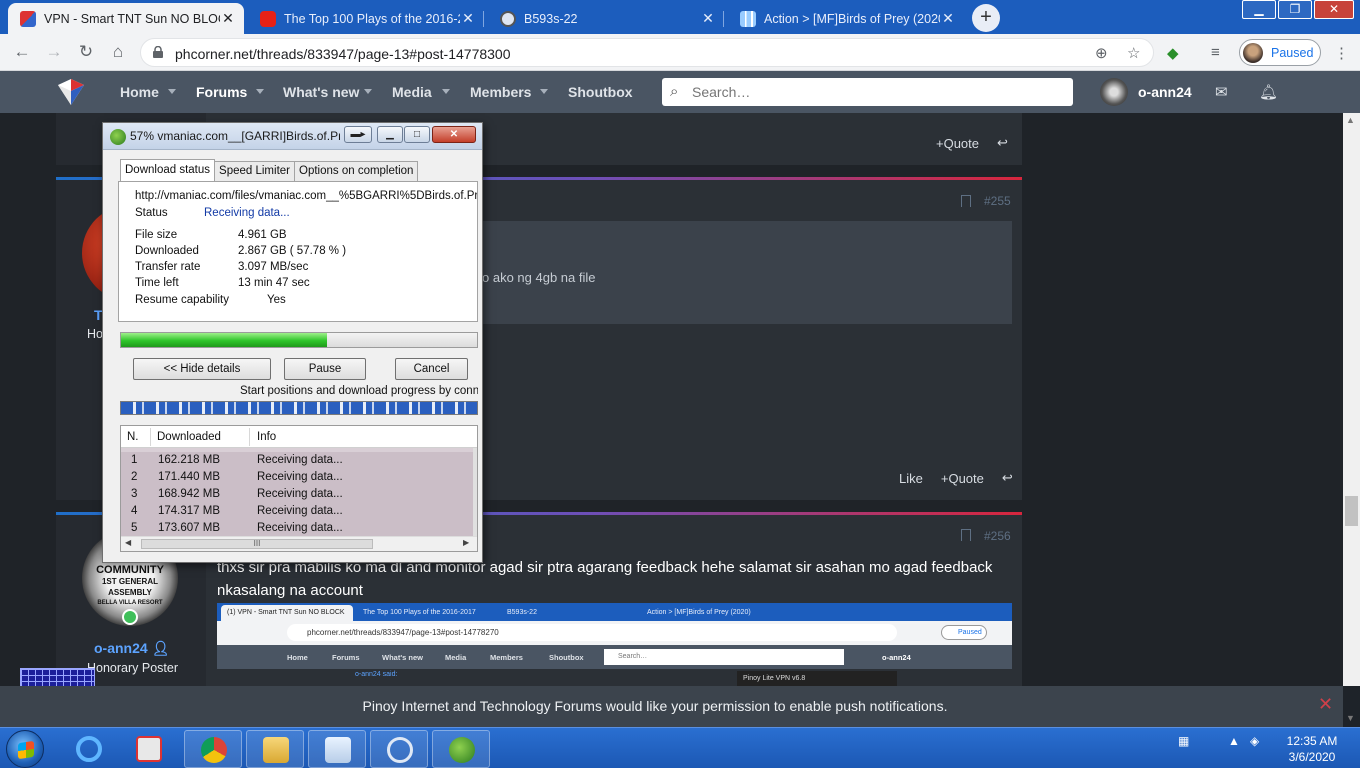 The image size is (1360, 768). I want to click on restore-window-button: ❐, so click(1295, 9).